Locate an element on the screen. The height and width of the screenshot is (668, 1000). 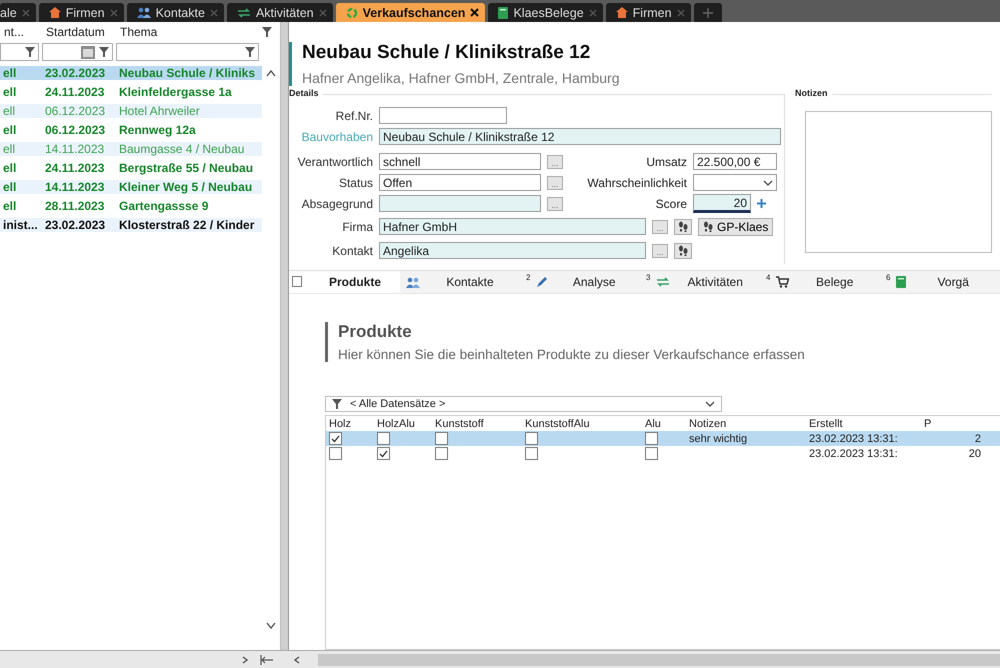
tab: Verkaufschancen is located at coordinates (411, 12).